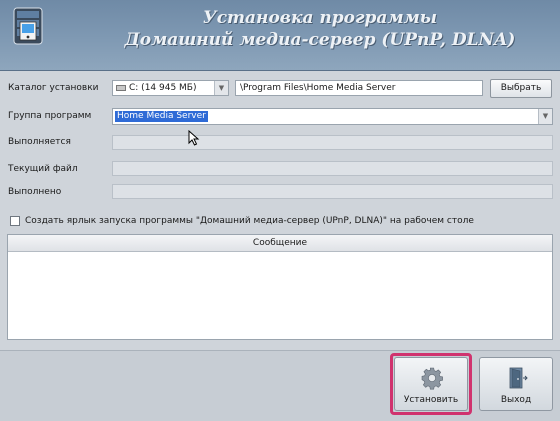 This screenshot has height=421, width=560. What do you see at coordinates (43, 169) in the screenshot?
I see `current-file-label: Текущий файл` at bounding box center [43, 169].